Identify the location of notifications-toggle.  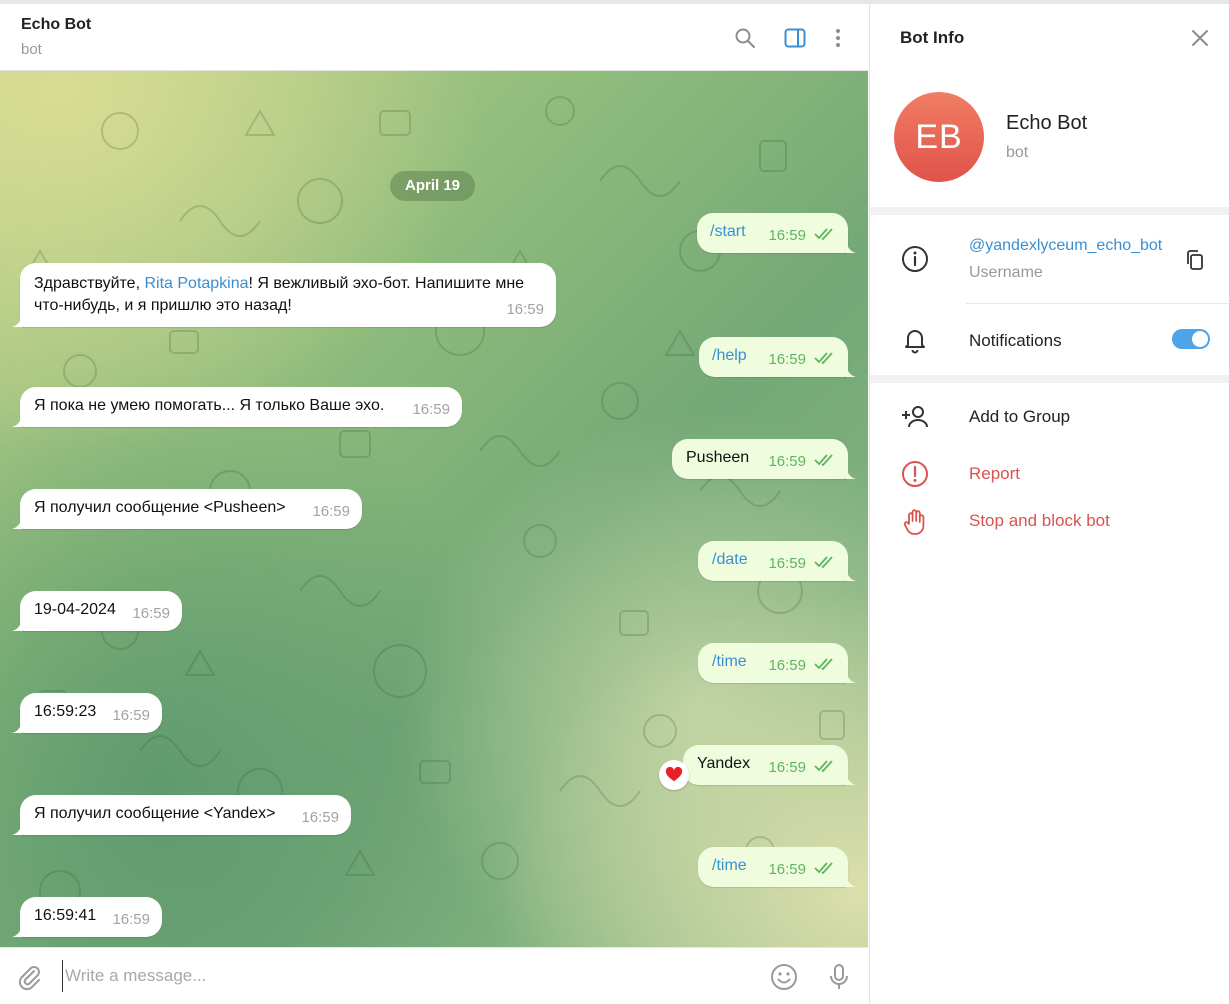
(1191, 339).